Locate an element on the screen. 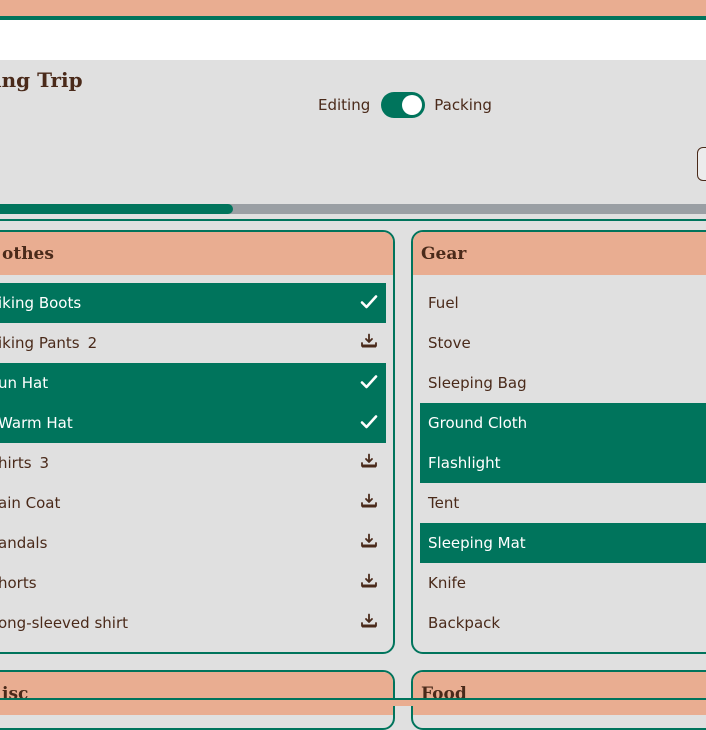 The height and width of the screenshot is (730, 706). list-item: Tent is located at coordinates (563, 503).